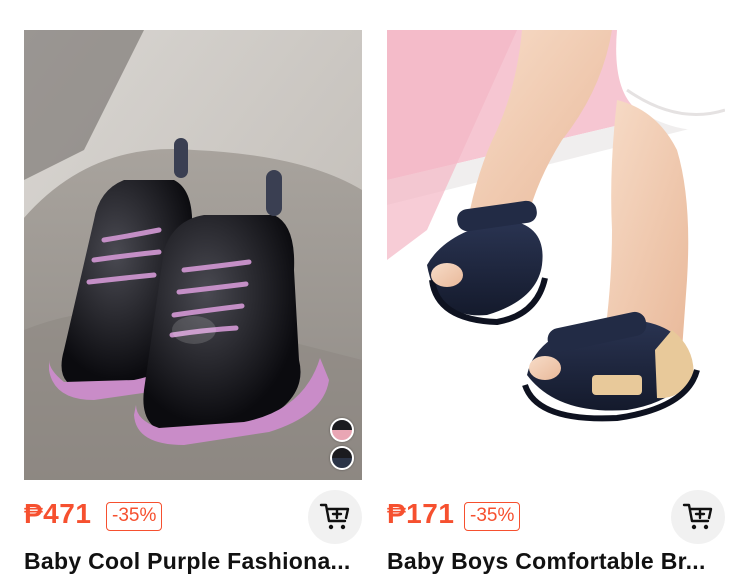  I want to click on price-row: ₱171 -35%, so click(556, 517).